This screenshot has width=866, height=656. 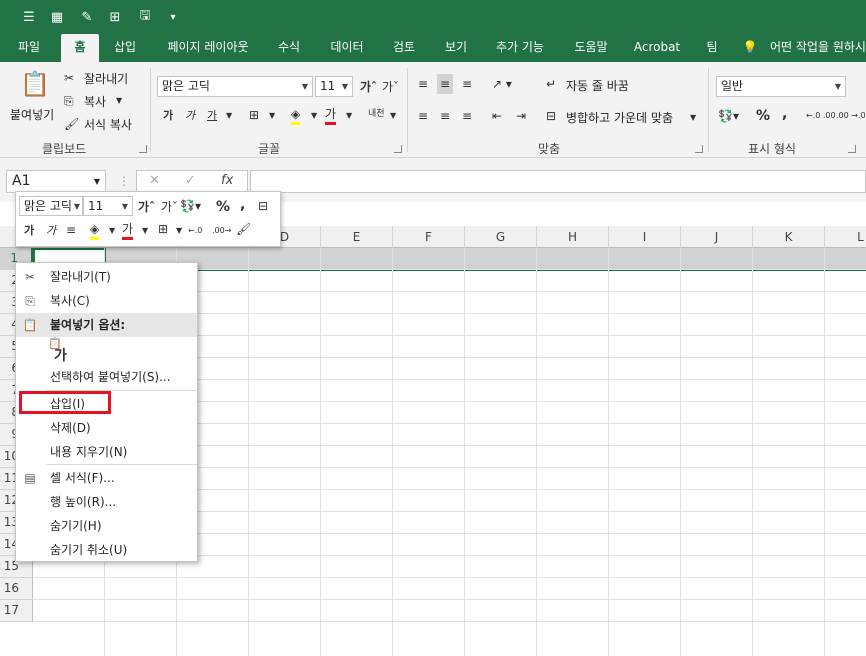 I want to click on menu-item-clear-contents: 내용 지우기(N), so click(x=106, y=452).